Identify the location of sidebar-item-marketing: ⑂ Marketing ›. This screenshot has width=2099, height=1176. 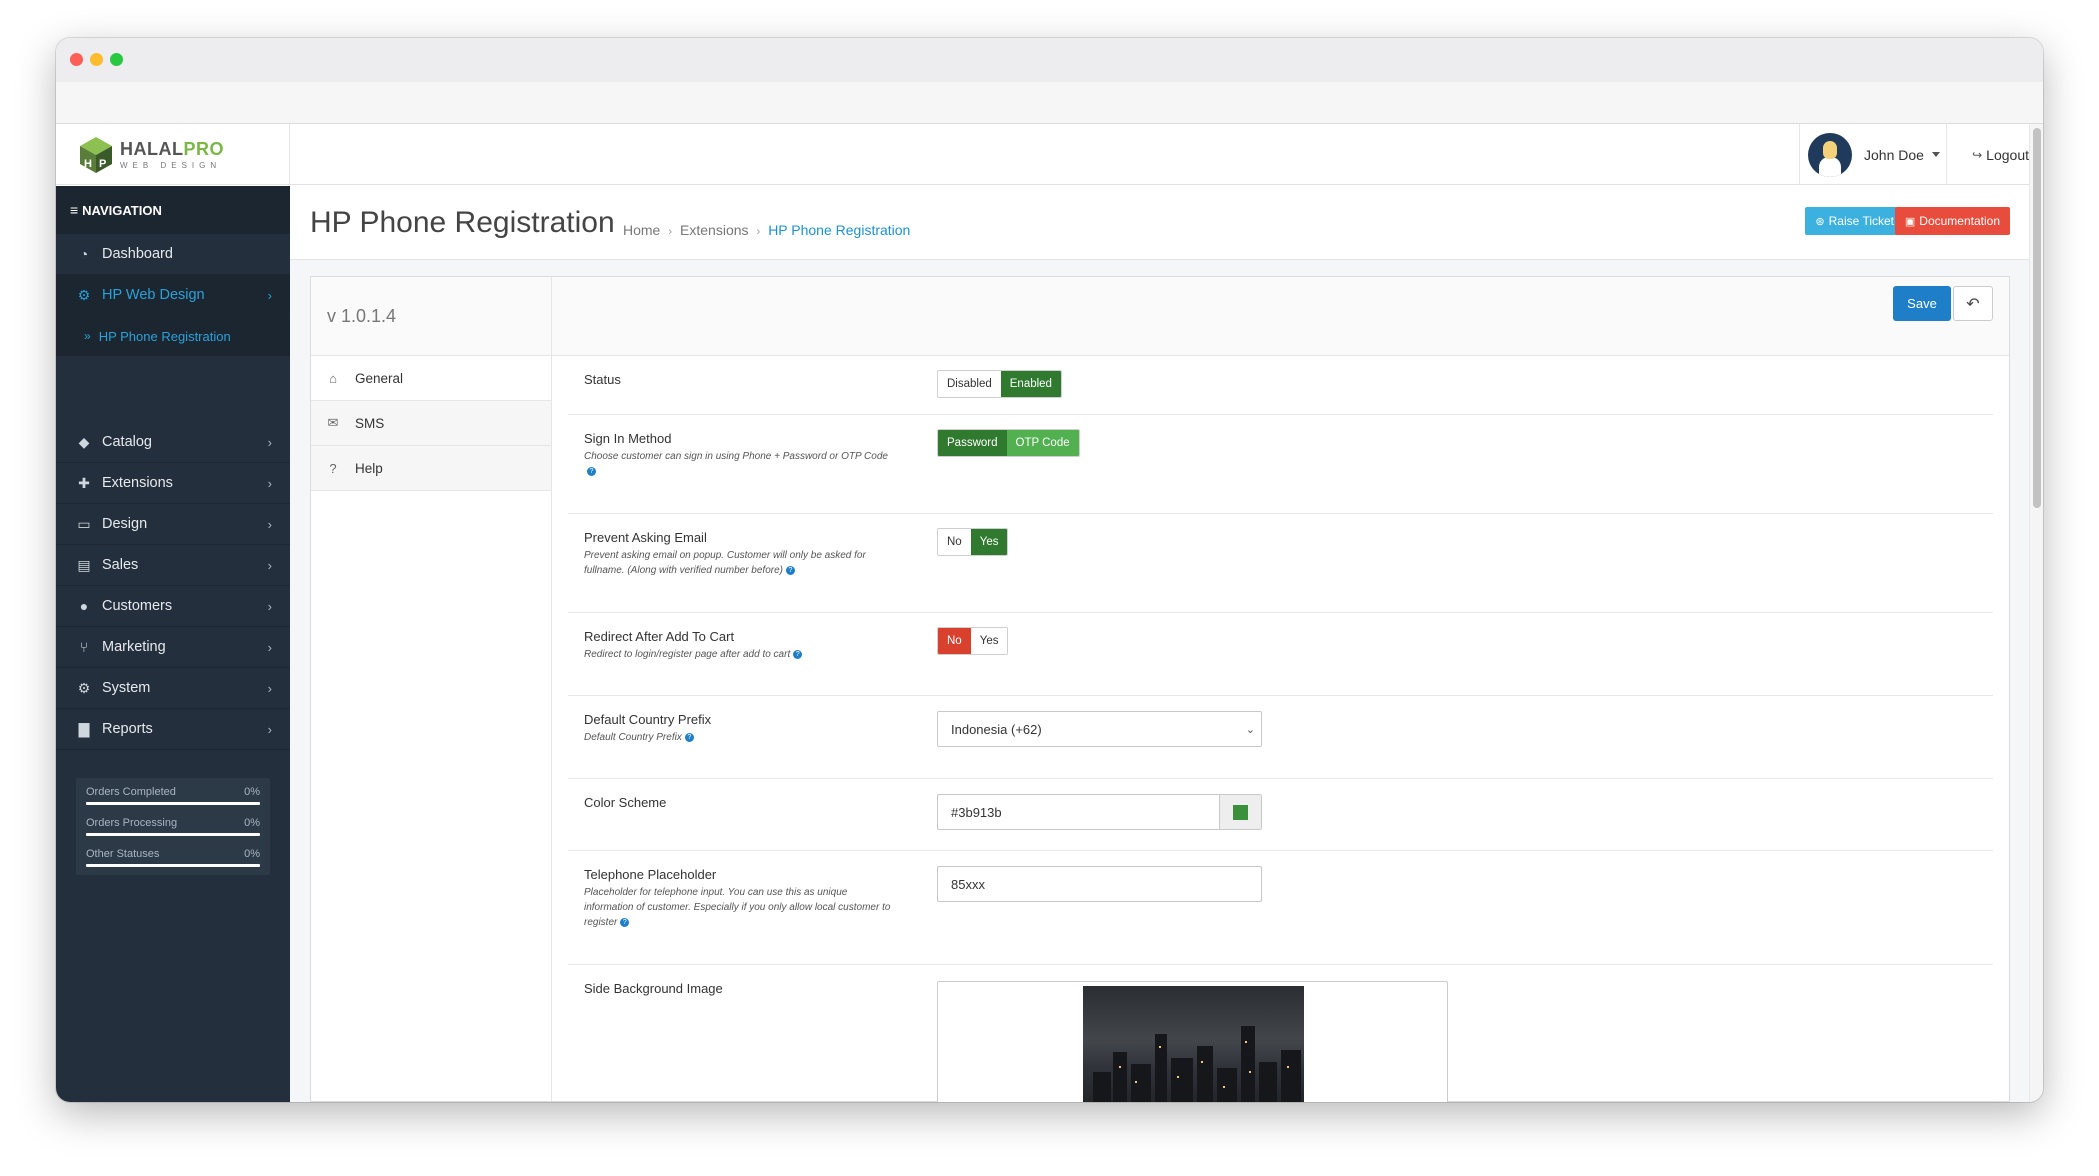
(173, 647).